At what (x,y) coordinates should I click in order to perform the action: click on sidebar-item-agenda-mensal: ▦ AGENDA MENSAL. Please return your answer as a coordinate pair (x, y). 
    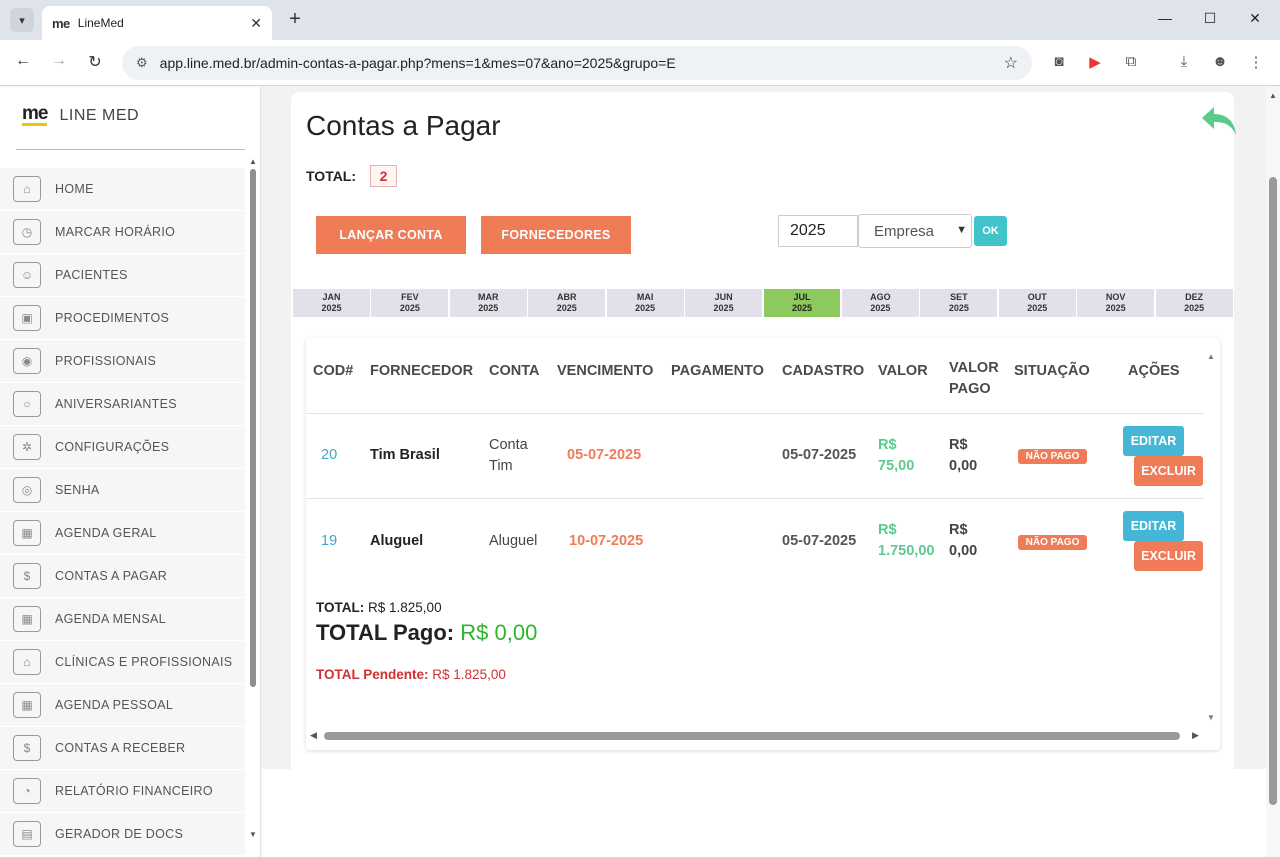
    Looking at the image, I should click on (122, 619).